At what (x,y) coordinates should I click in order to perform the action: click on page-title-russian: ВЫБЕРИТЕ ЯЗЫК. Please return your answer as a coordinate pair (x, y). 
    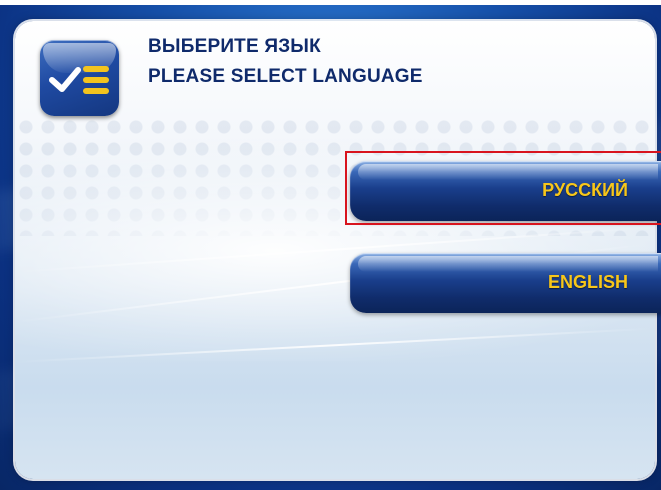
    Looking at the image, I should click on (234, 46).